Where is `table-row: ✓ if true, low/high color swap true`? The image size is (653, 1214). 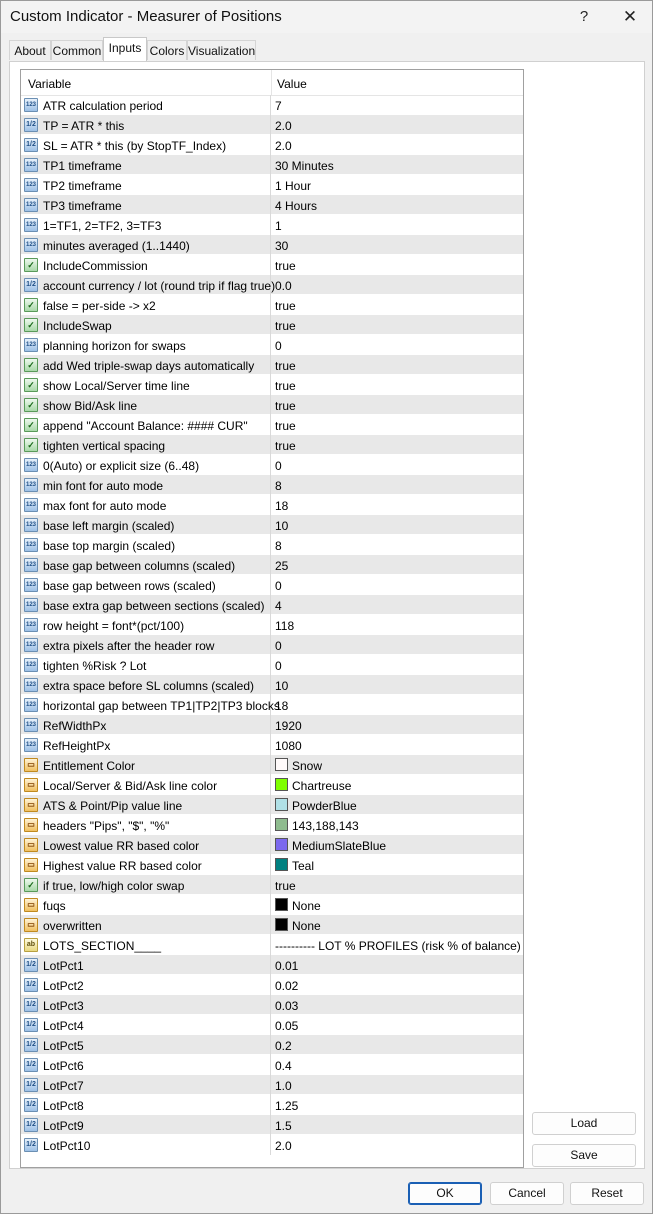
table-row: ✓ if true, low/high color swap true is located at coordinates (272, 885).